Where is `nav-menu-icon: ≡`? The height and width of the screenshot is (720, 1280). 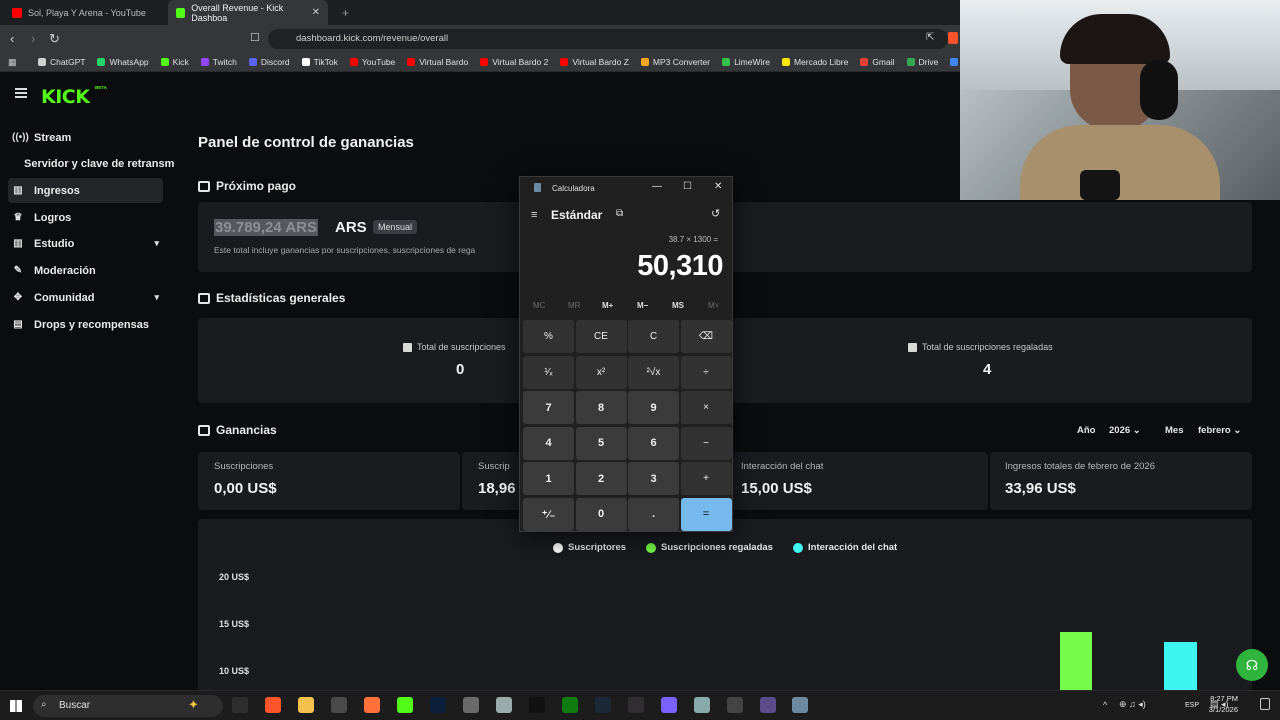 nav-menu-icon: ≡ is located at coordinates (534, 215).